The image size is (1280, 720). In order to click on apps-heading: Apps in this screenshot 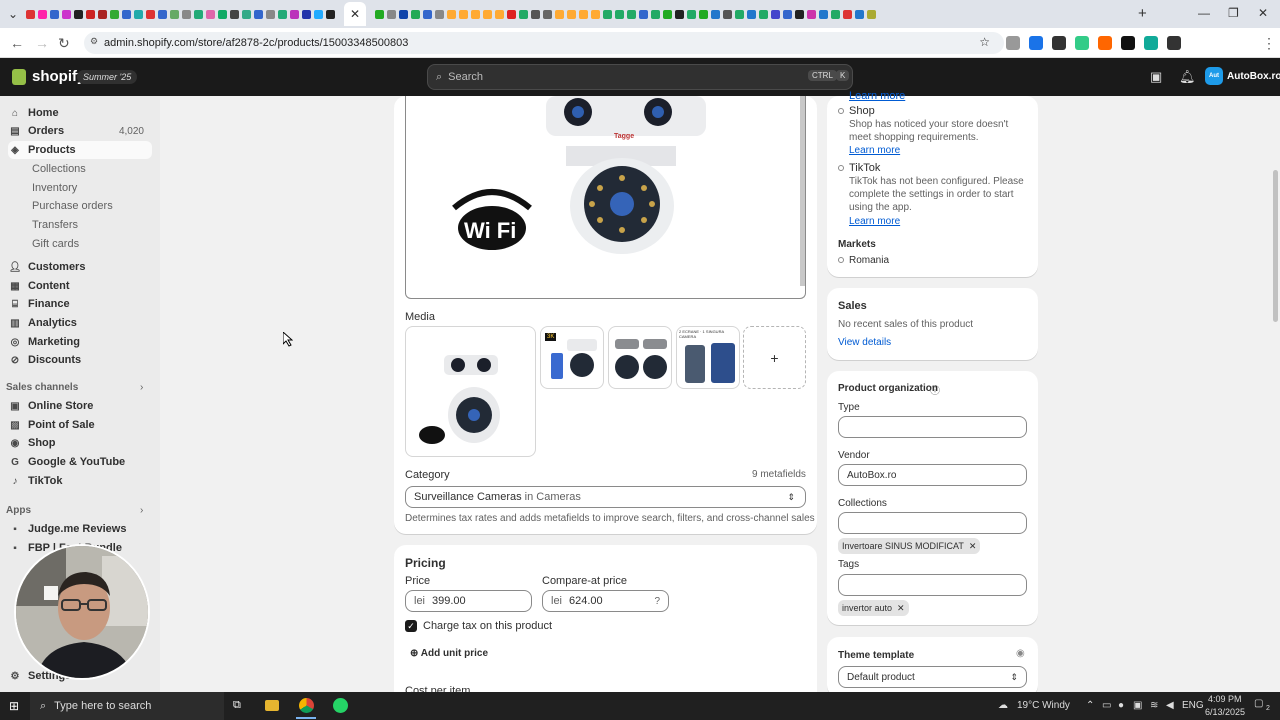, I will do `click(18, 510)`.